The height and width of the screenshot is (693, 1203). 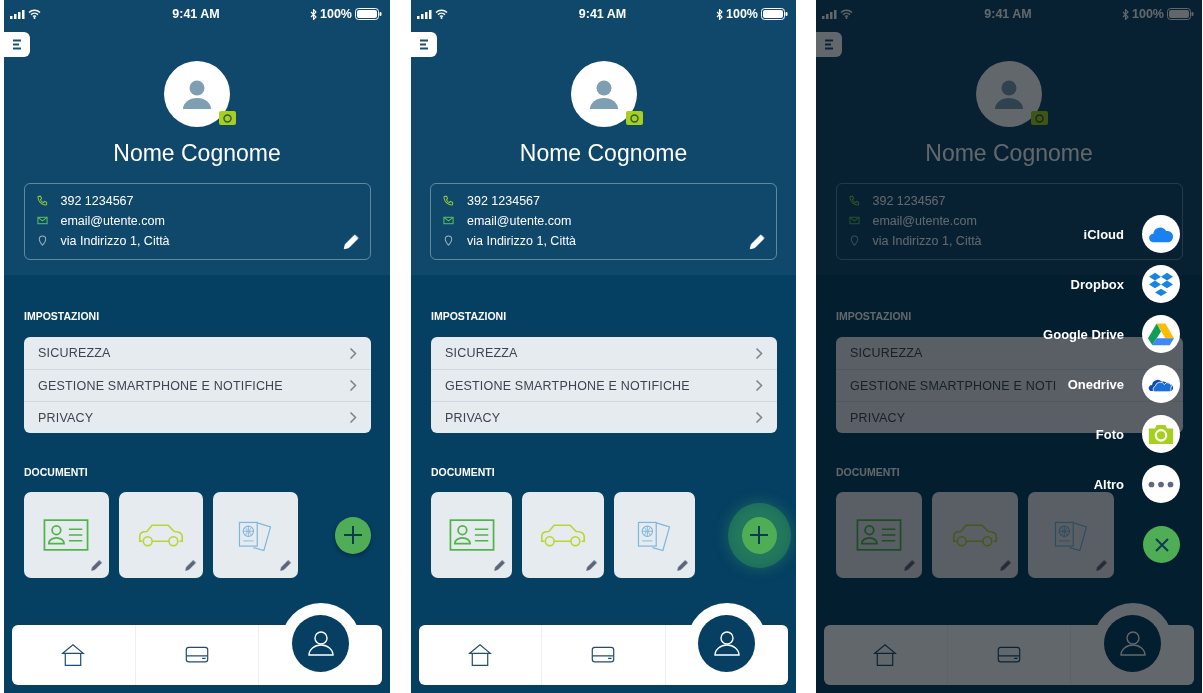 What do you see at coordinates (1136, 484) in the screenshot?
I see `share-option: Altro` at bounding box center [1136, 484].